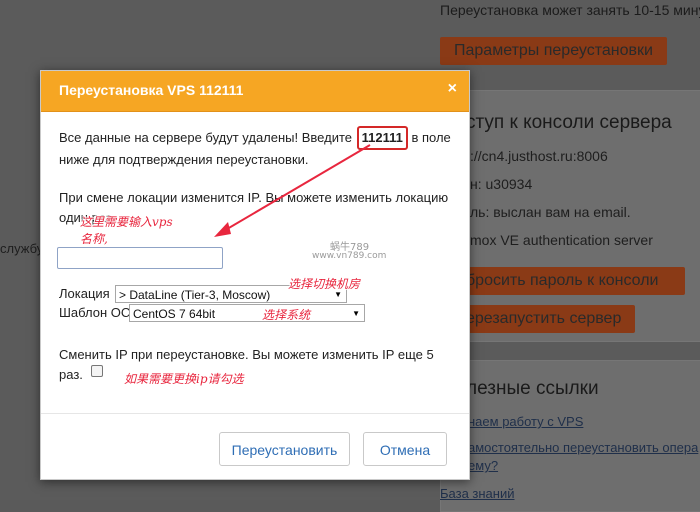 The height and width of the screenshot is (512, 700). Describe the element at coordinates (349, 256) in the screenshot. I see `watermark-url: www.vn789.com` at that location.